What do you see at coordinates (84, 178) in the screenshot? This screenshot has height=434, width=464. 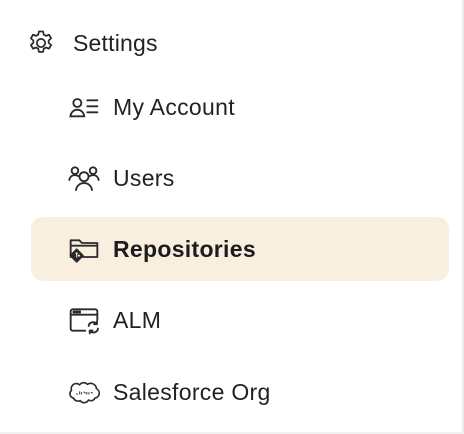 I see `users-icon` at bounding box center [84, 178].